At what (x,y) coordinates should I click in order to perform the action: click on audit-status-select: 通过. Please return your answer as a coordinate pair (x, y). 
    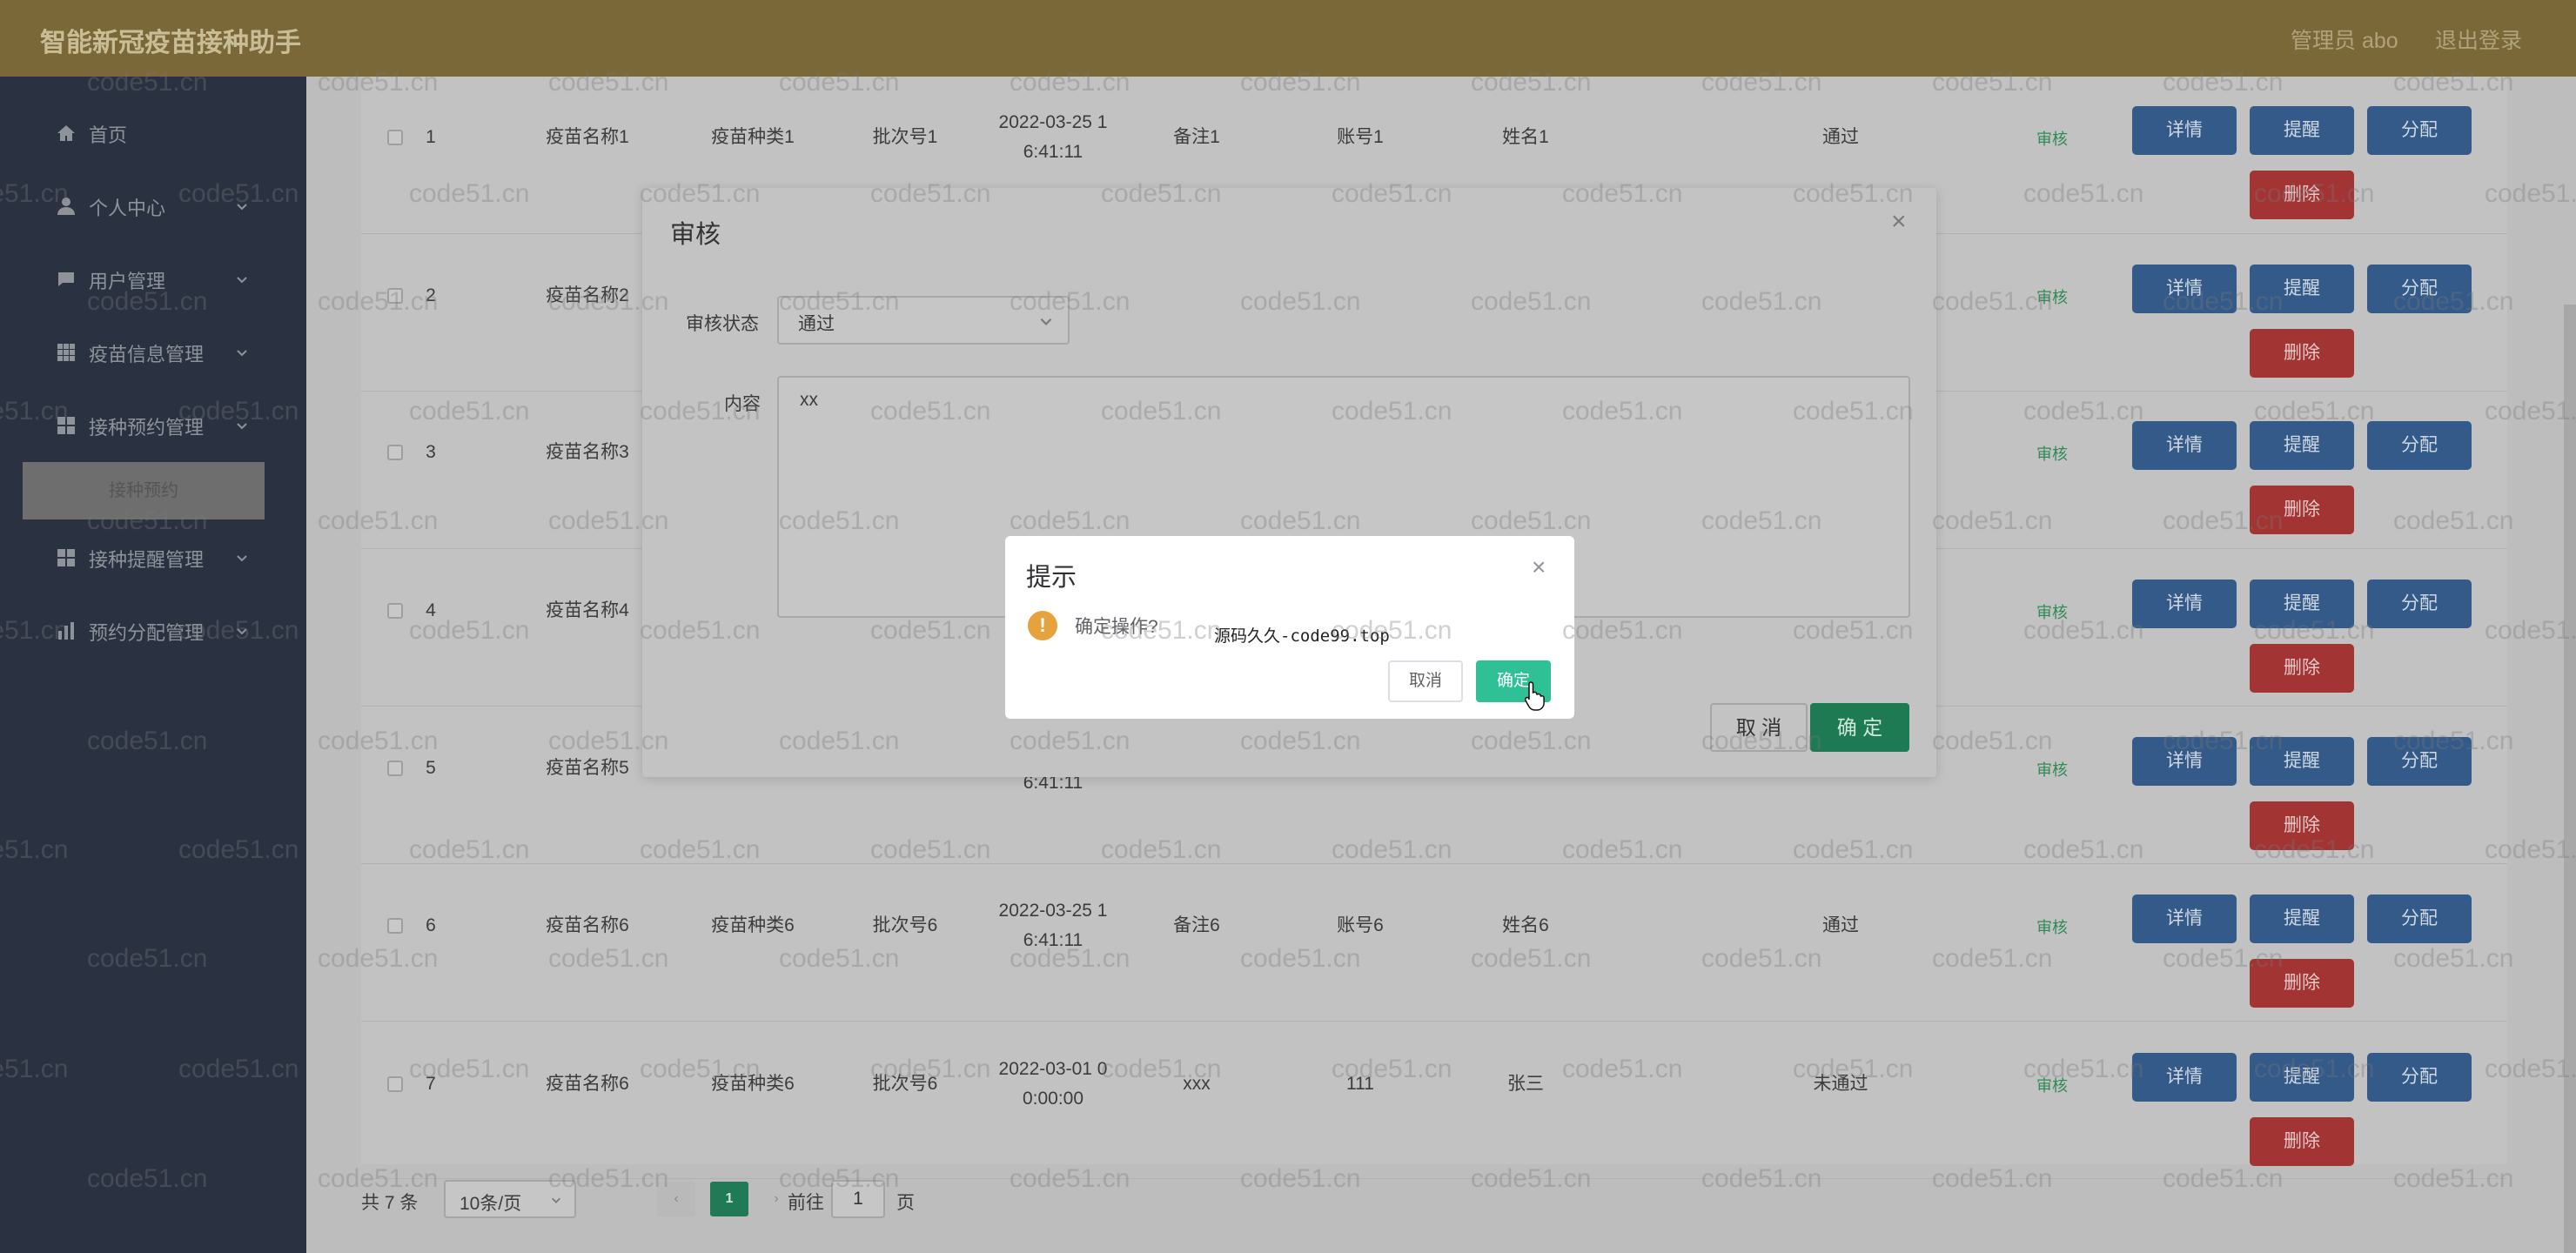
    Looking at the image, I should click on (924, 320).